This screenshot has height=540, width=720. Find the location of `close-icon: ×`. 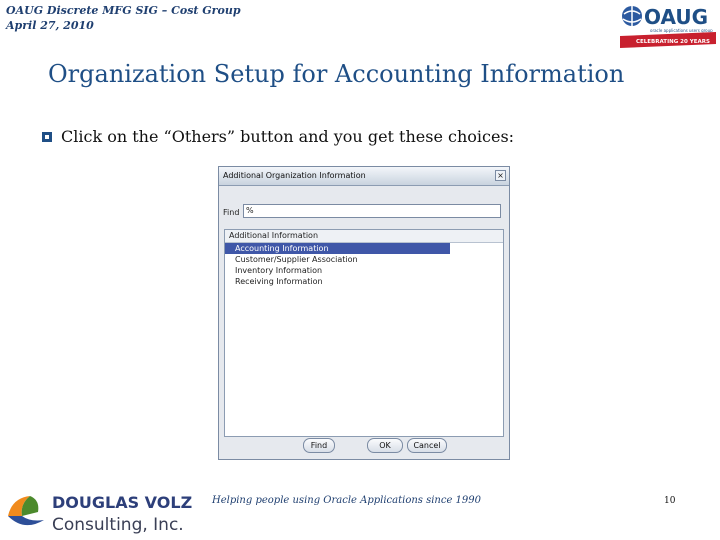

close-icon: × is located at coordinates (500, 175).